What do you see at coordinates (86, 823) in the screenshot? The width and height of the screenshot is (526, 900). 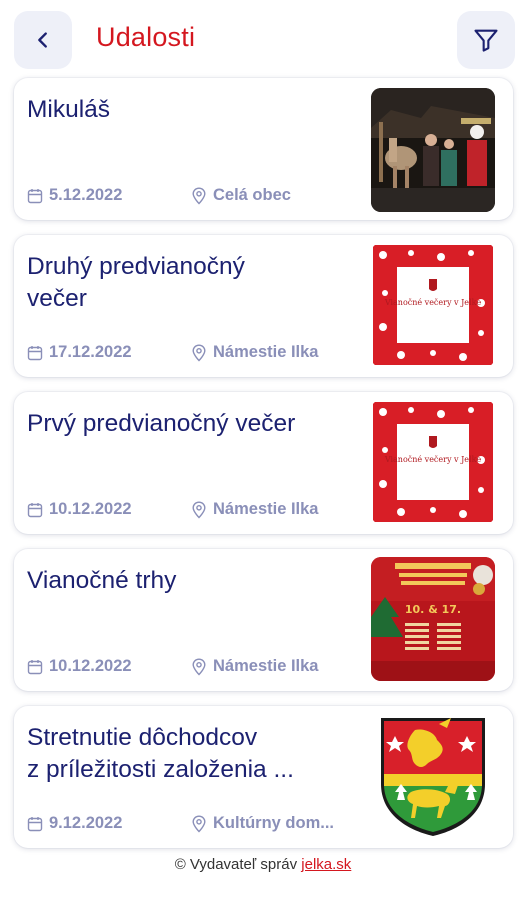 I see `event-date-text: 9.12.2022` at bounding box center [86, 823].